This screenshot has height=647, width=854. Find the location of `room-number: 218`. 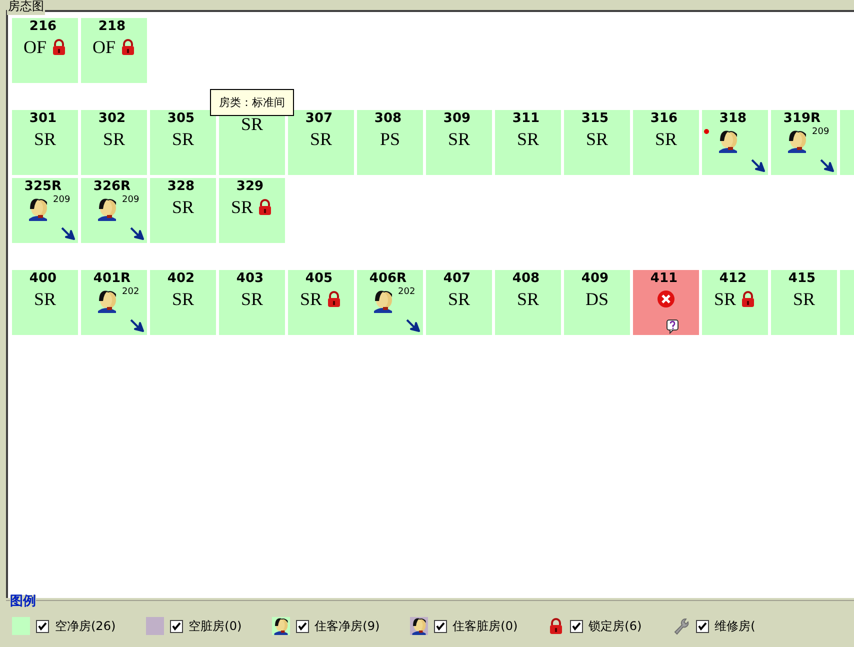

room-number: 218 is located at coordinates (112, 26).